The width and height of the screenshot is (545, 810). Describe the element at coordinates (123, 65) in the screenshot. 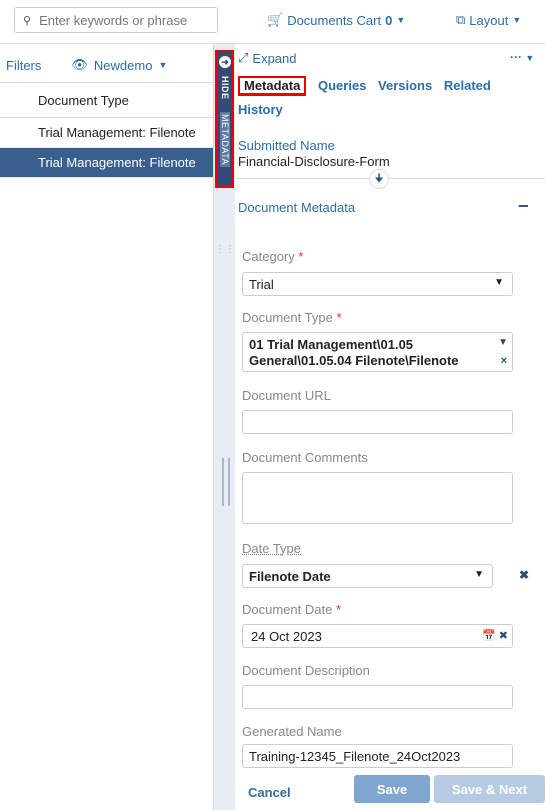

I see `view-label: Newdemo` at that location.